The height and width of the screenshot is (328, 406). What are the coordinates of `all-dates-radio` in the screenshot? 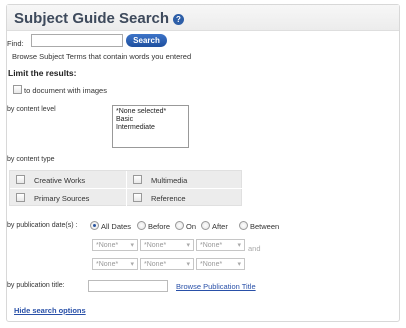 It's located at (94, 225).